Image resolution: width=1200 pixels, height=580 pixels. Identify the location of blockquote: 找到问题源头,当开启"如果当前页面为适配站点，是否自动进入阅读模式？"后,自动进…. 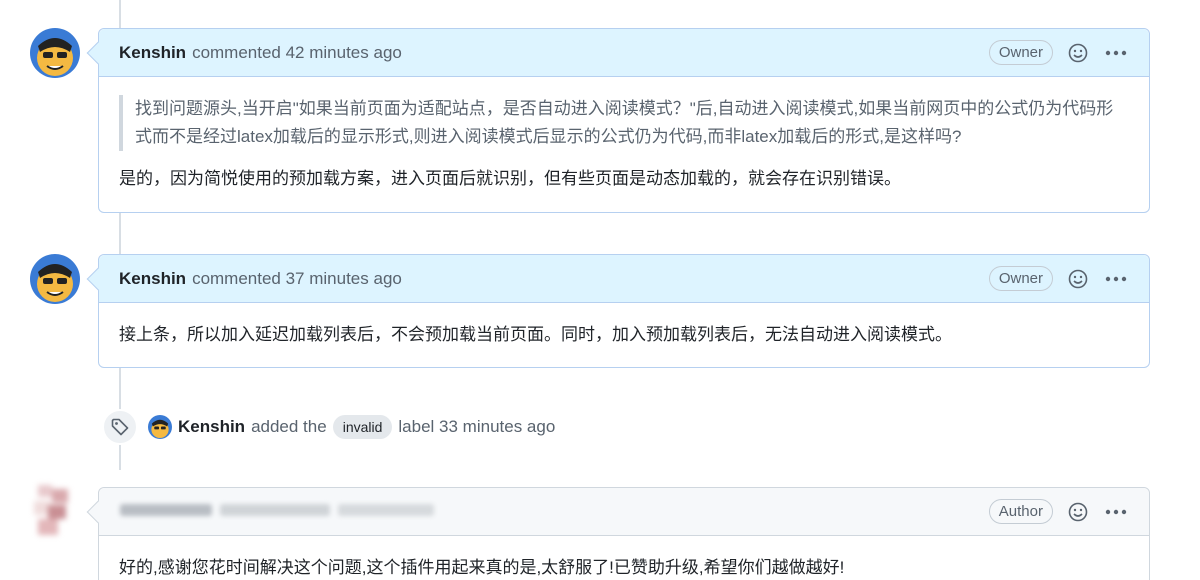
(624, 123).